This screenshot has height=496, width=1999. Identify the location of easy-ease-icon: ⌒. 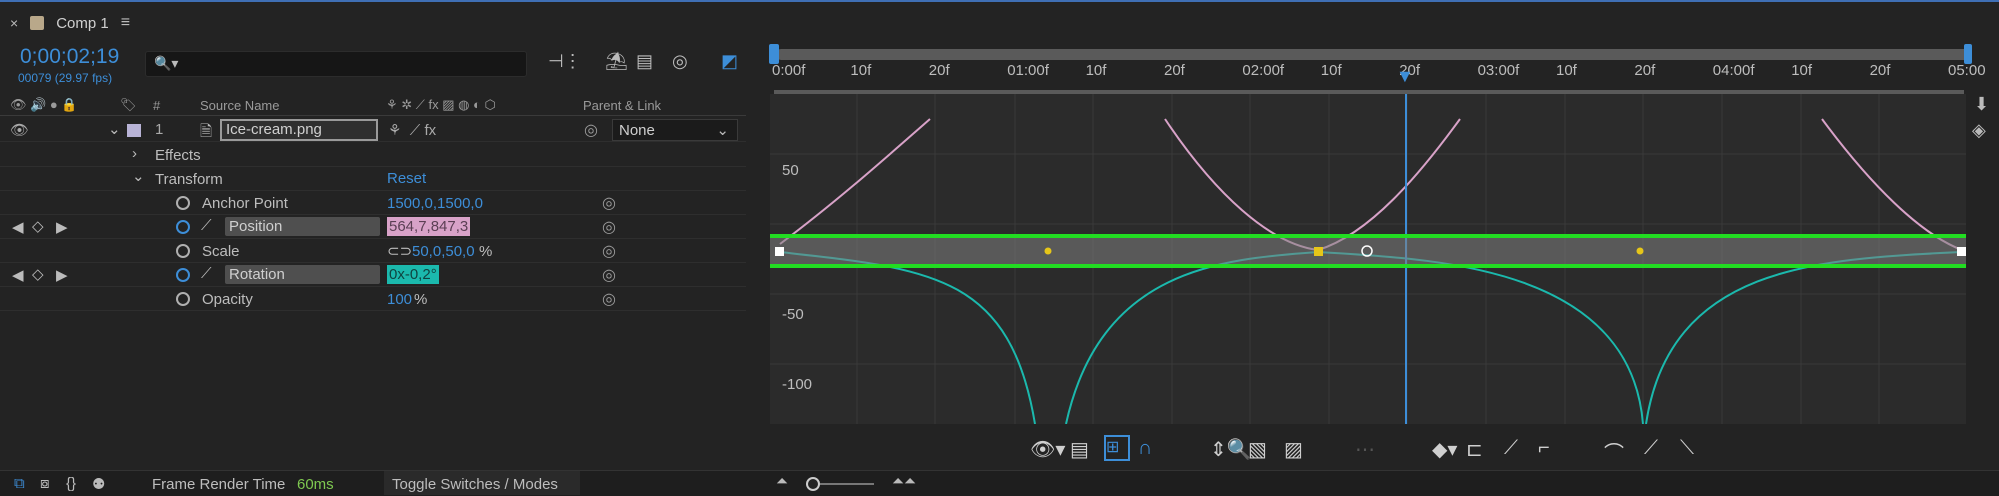
(1614, 451).